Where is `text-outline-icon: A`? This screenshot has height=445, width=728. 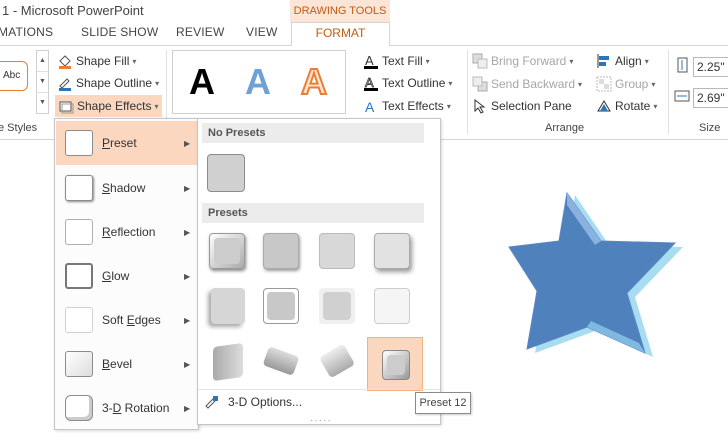
text-outline-icon: A is located at coordinates (371, 83).